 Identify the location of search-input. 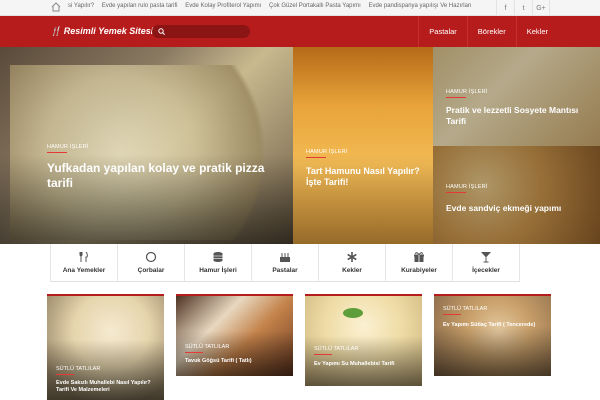
(201, 31).